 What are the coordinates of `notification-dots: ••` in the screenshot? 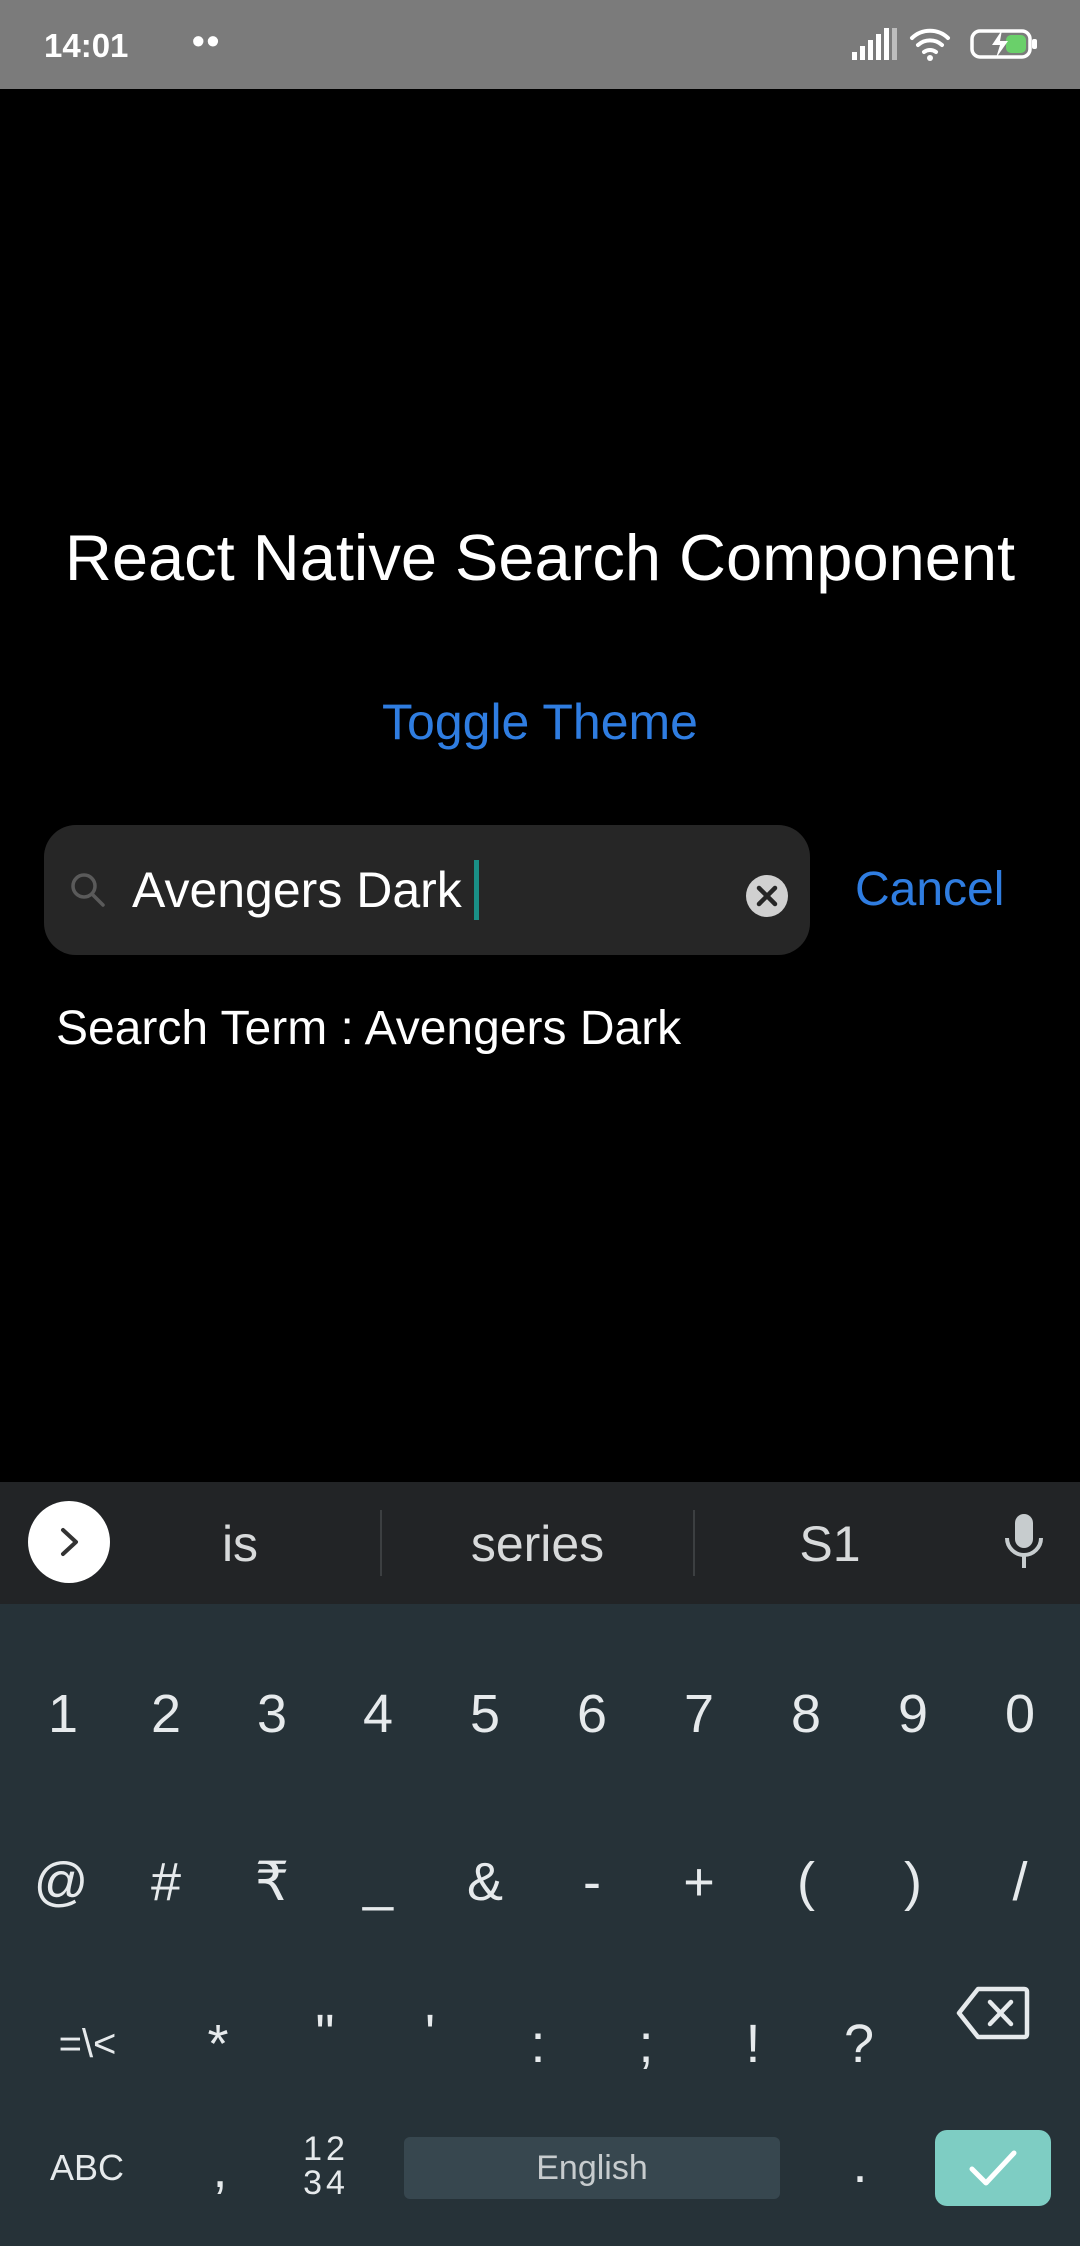 It's located at (207, 40).